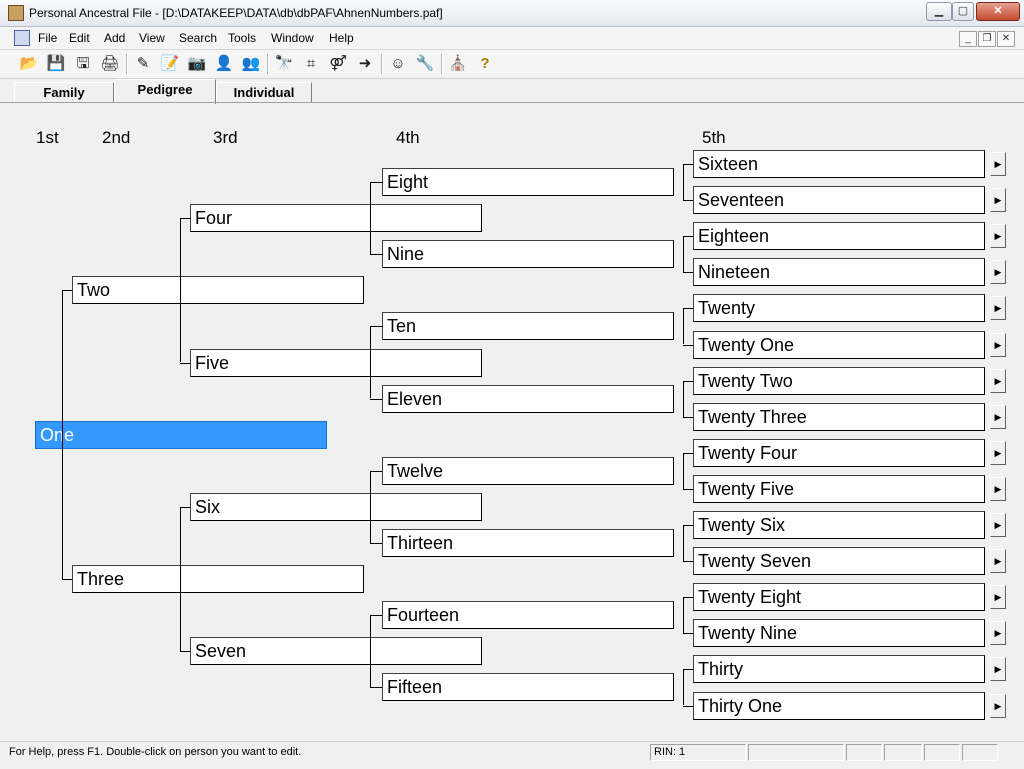 The image size is (1024, 769). I want to click on menu-tools: Tools, so click(242, 38).